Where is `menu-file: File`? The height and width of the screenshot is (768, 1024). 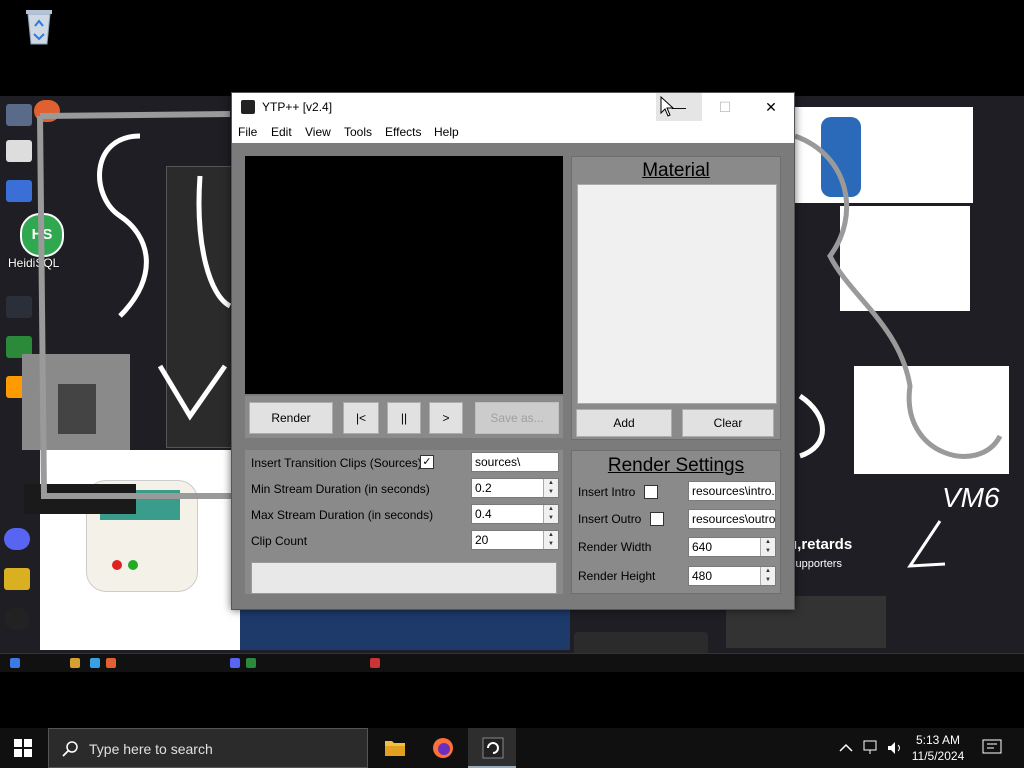
menu-file: File is located at coordinates (247, 132).